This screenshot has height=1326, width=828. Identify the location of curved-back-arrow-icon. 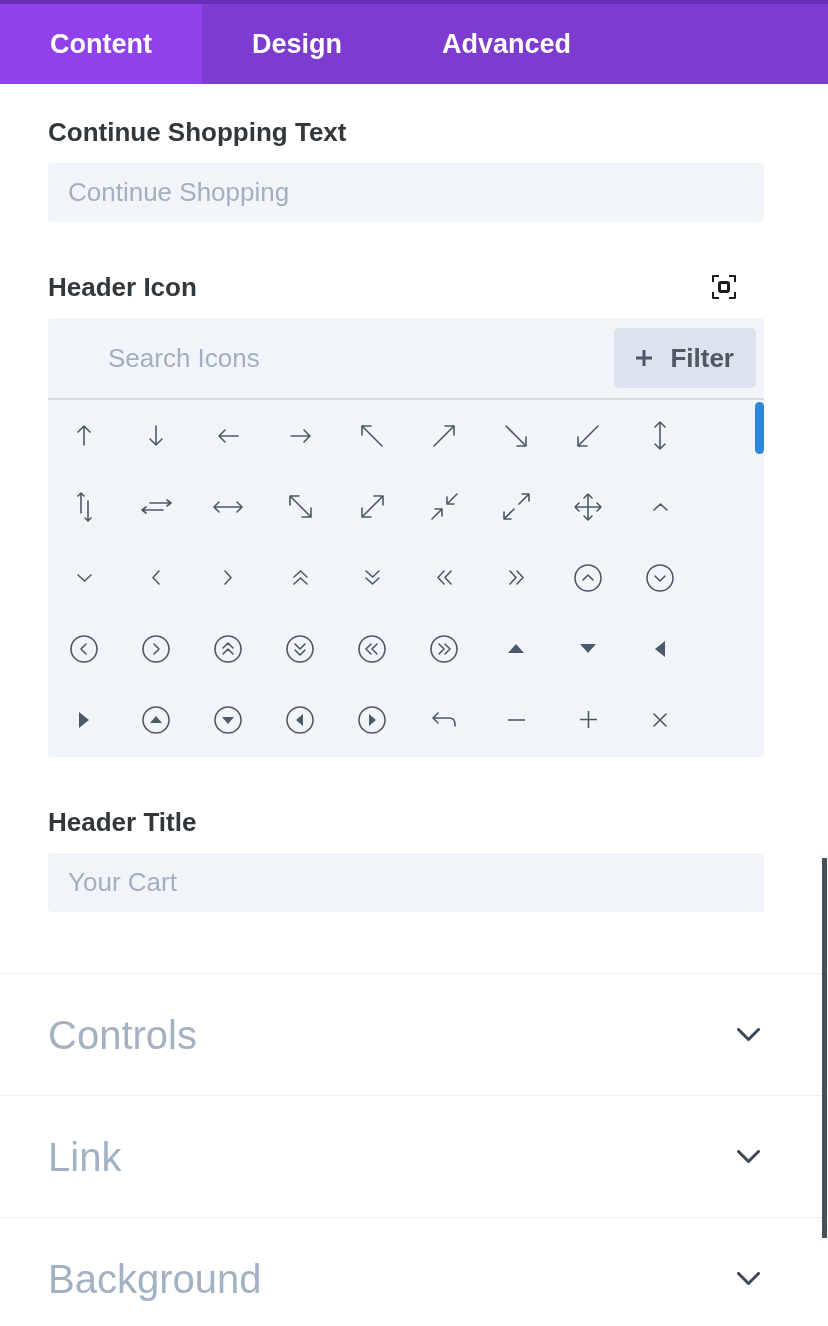
(444, 719).